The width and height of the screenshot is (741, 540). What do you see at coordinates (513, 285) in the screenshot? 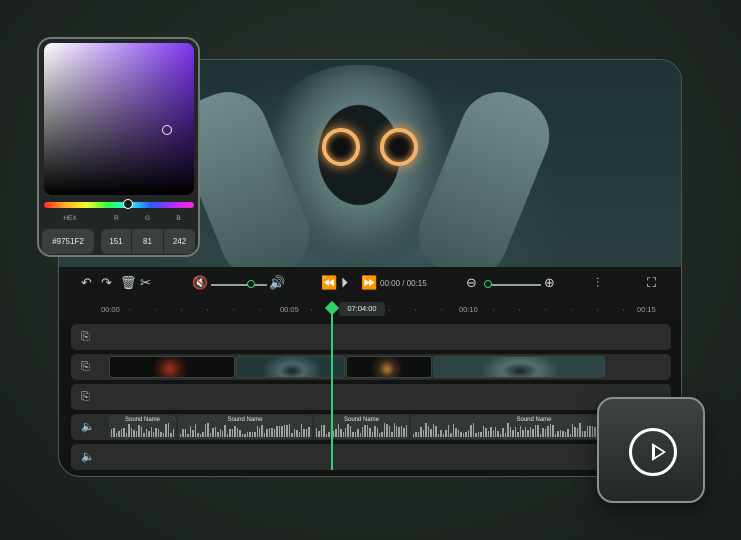
I see `zoom-slider` at bounding box center [513, 285].